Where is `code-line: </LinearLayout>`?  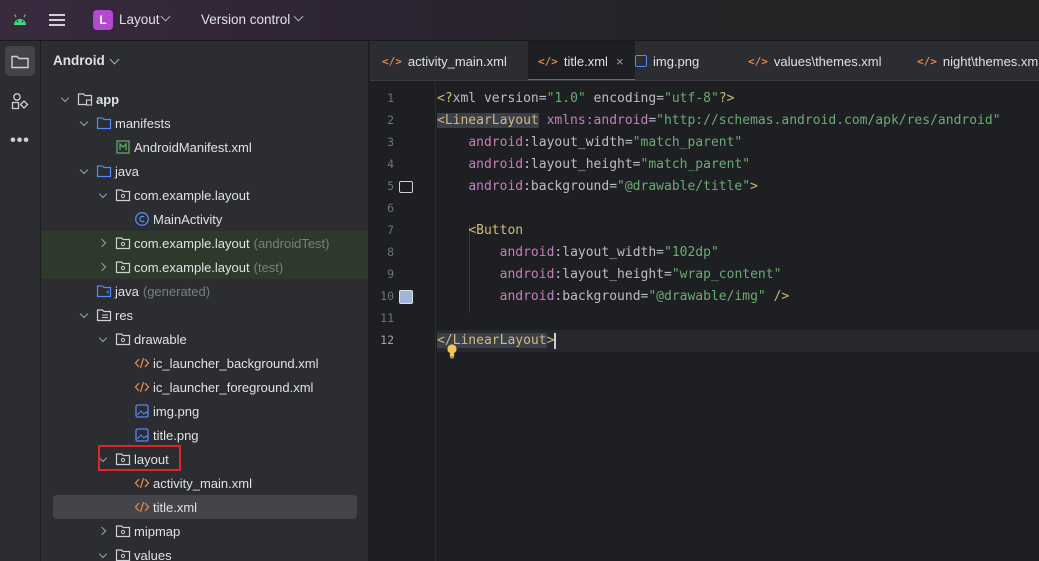 code-line: </LinearLayout> is located at coordinates (738, 341).